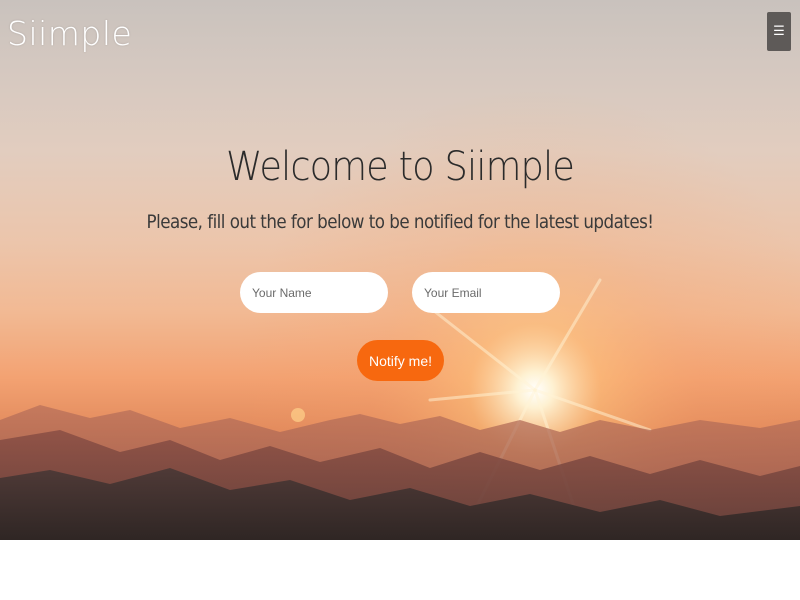  I want to click on site-logo: Siimple, so click(69, 33).